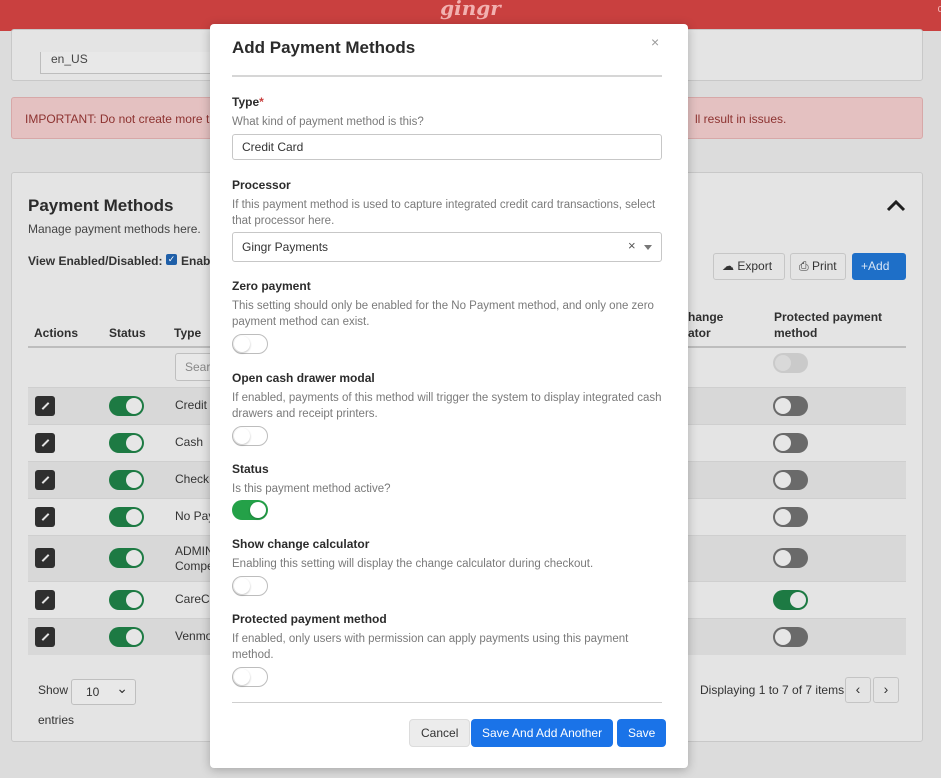 The height and width of the screenshot is (778, 941). I want to click on col-change-calculator: hange ator, so click(705, 325).